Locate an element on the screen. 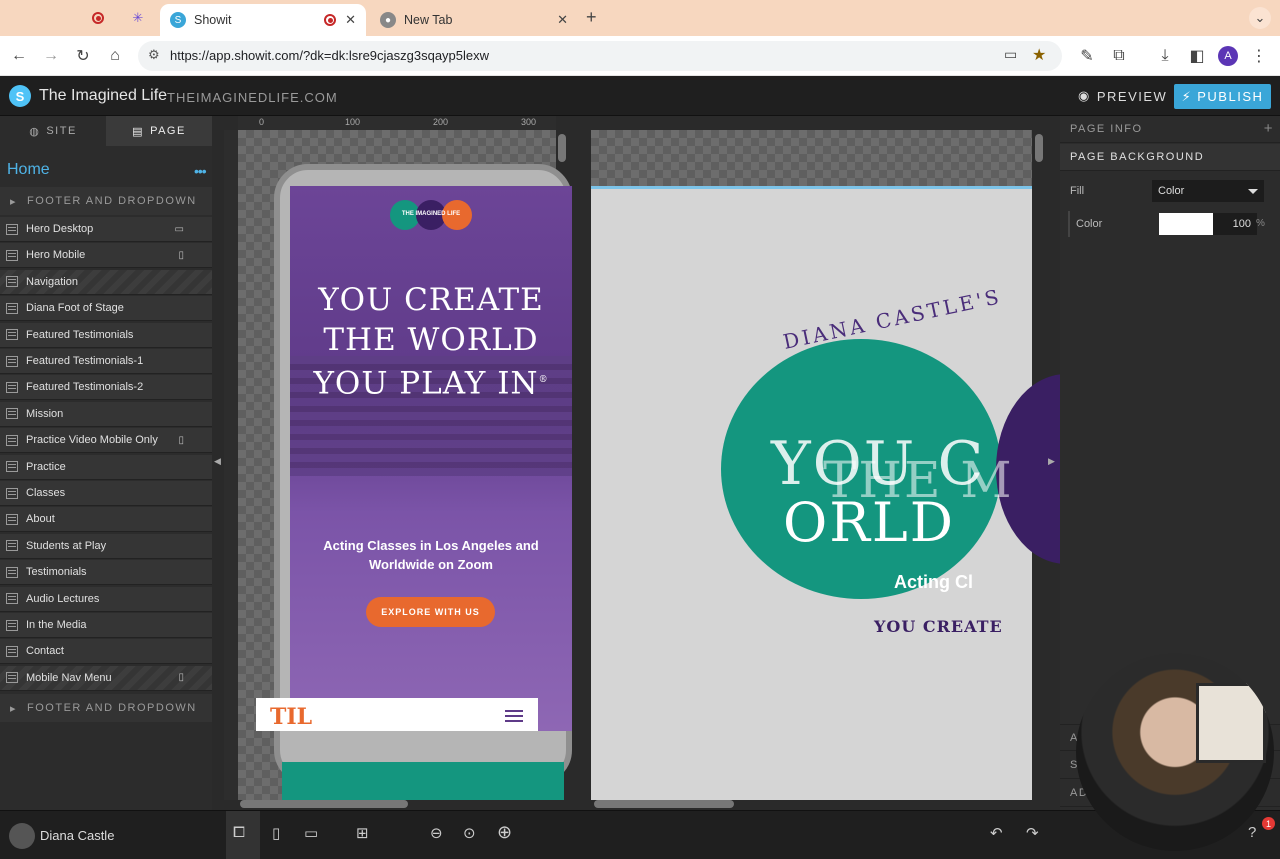 This screenshot has width=1280, height=859. sidebar-item-featured-testimonials: Featured Testimonials is located at coordinates (106, 335).